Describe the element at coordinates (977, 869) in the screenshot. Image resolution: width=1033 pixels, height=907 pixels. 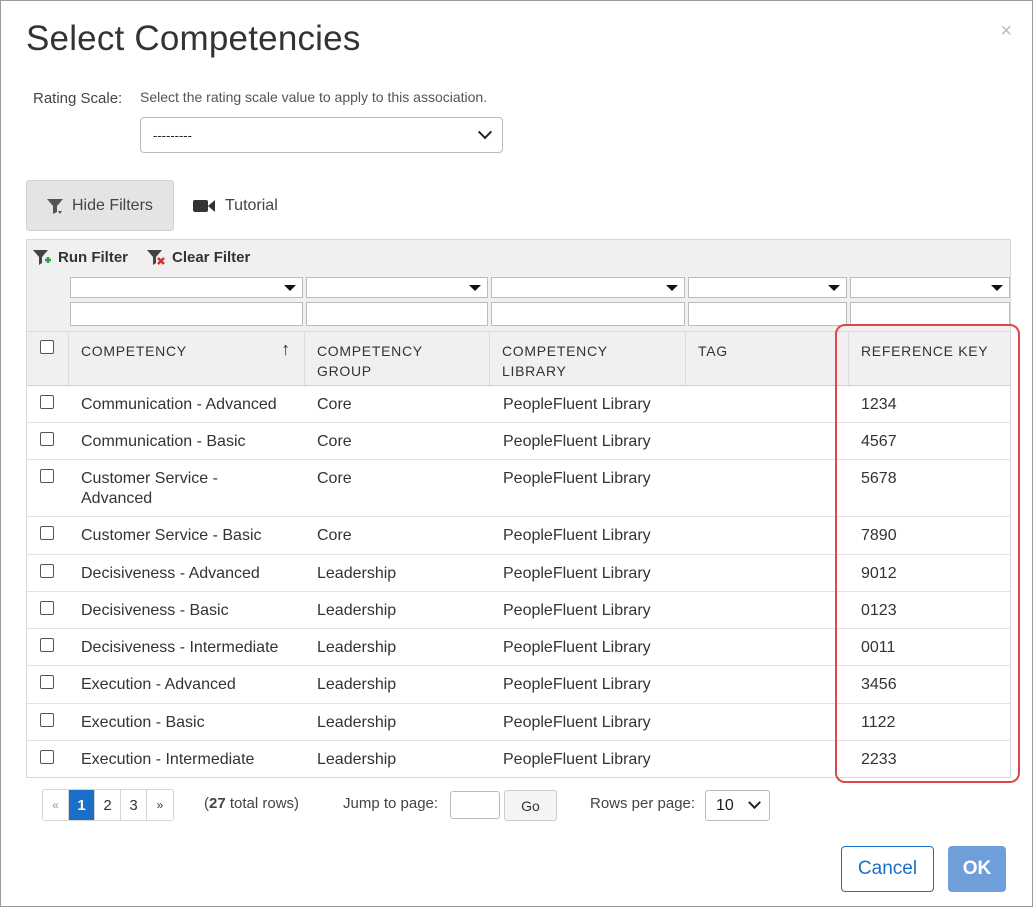
I see `ok-button: OK` at that location.